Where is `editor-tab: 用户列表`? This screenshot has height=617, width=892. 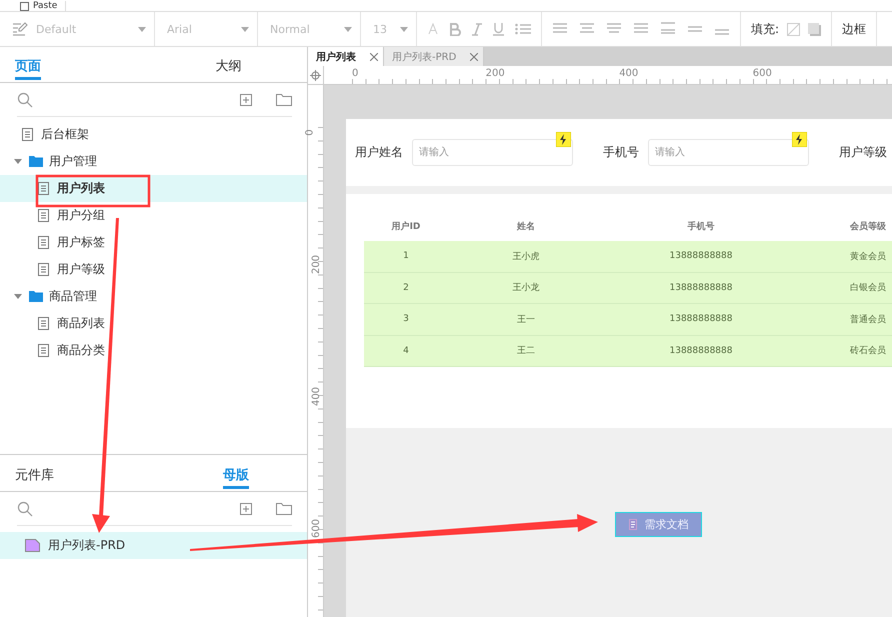 editor-tab: 用户列表 is located at coordinates (346, 56).